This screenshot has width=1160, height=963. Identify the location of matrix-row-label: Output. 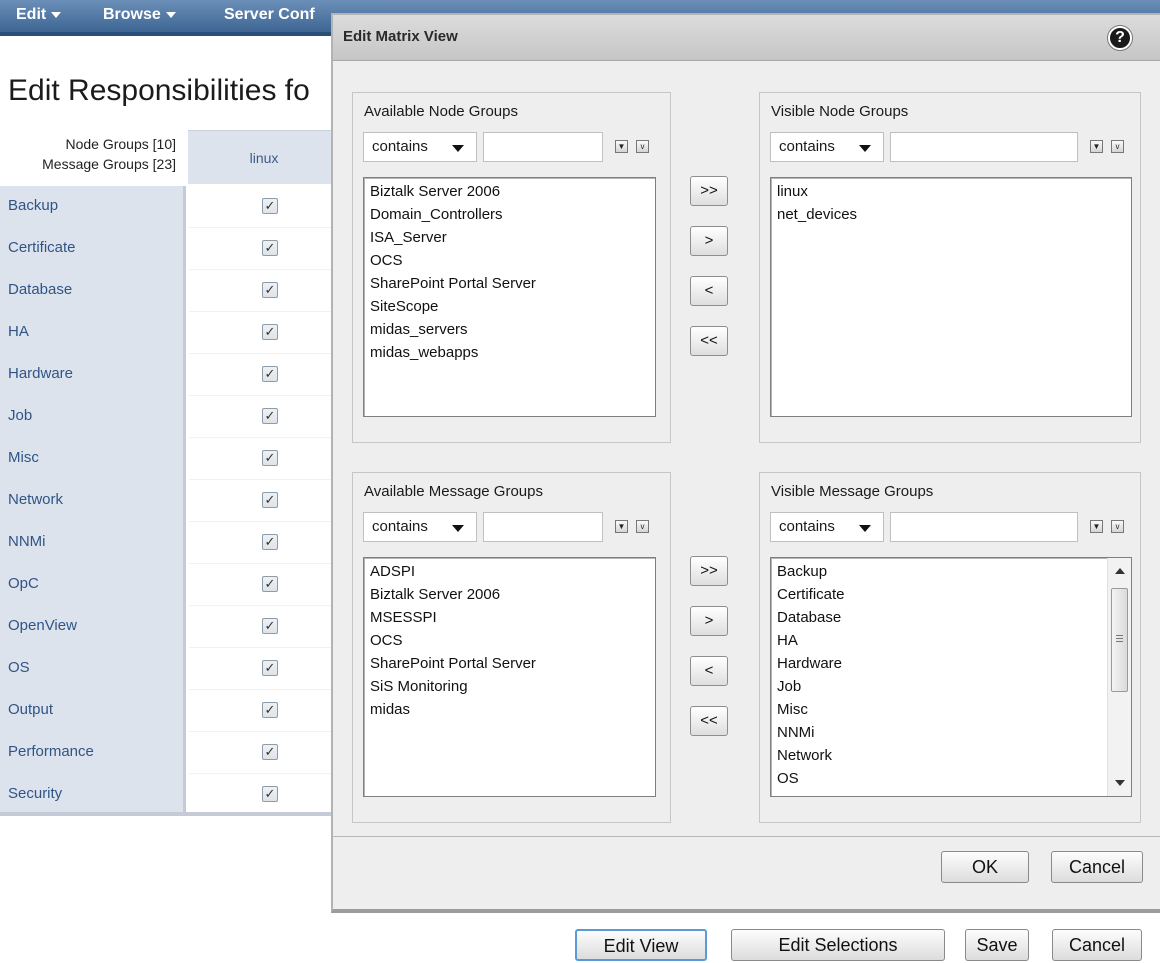
(93, 711).